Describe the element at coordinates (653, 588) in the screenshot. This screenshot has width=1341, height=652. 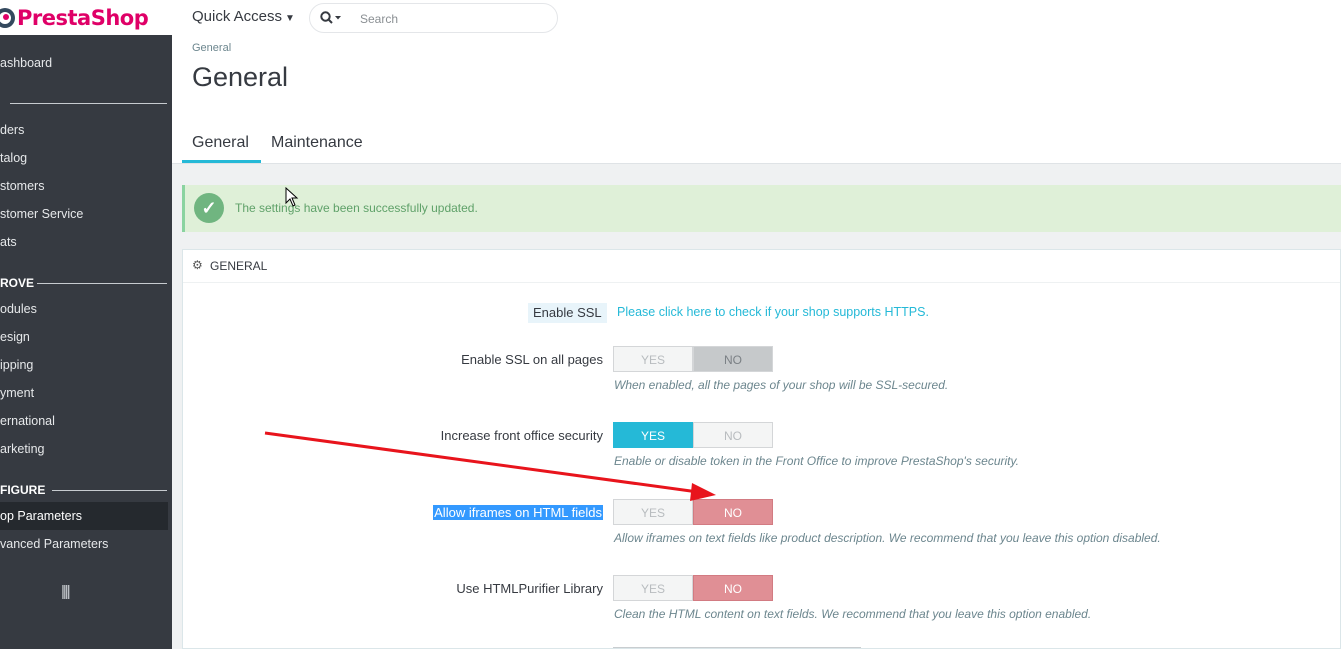
I see `htmlpurifier-yes: YES` at that location.